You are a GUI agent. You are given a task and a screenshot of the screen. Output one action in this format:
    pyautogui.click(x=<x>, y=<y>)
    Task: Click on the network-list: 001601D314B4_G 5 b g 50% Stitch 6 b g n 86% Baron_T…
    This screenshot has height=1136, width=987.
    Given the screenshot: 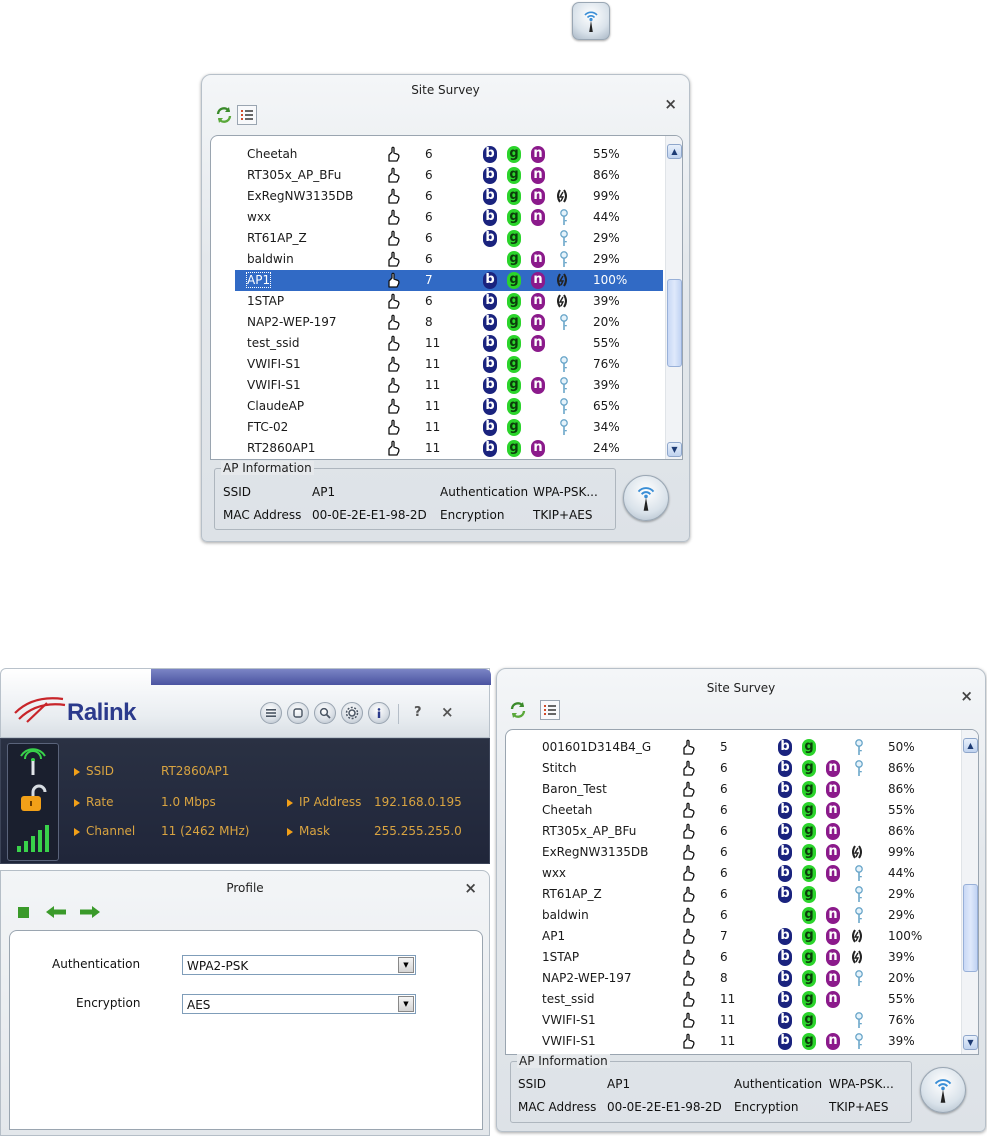 What is the action you would take?
    pyautogui.click(x=742, y=892)
    